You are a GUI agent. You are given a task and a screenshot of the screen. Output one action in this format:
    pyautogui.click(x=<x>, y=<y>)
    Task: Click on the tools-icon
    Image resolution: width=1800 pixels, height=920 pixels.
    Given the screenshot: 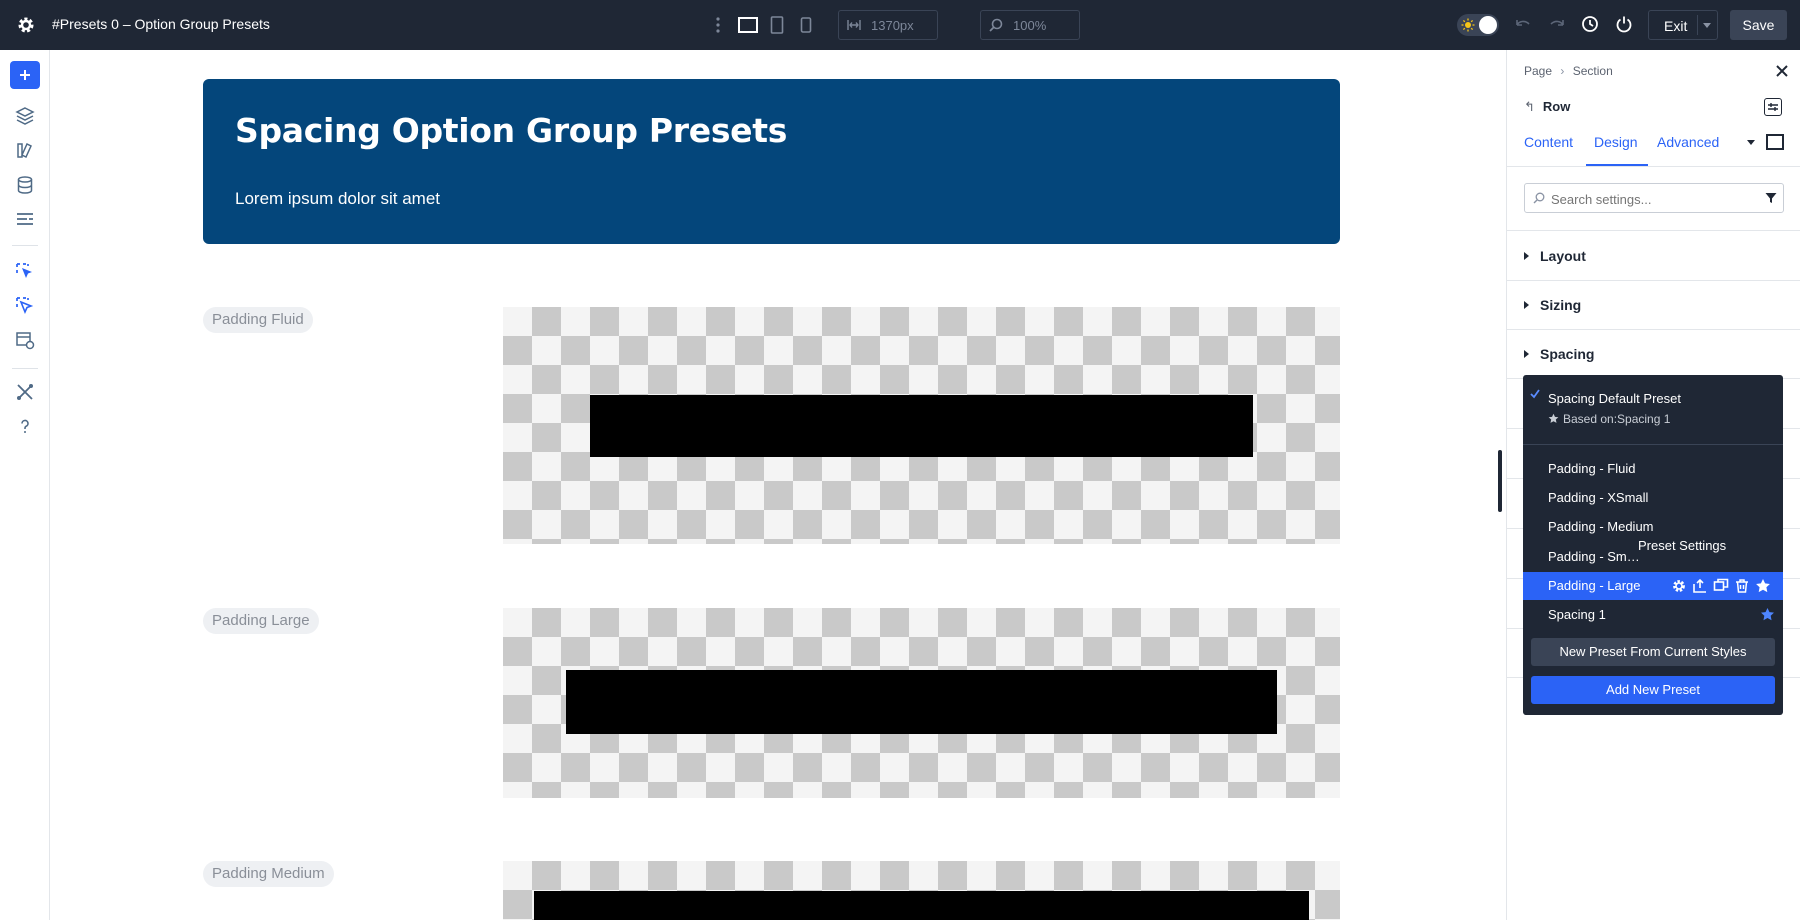 What is the action you would take?
    pyautogui.click(x=25, y=392)
    